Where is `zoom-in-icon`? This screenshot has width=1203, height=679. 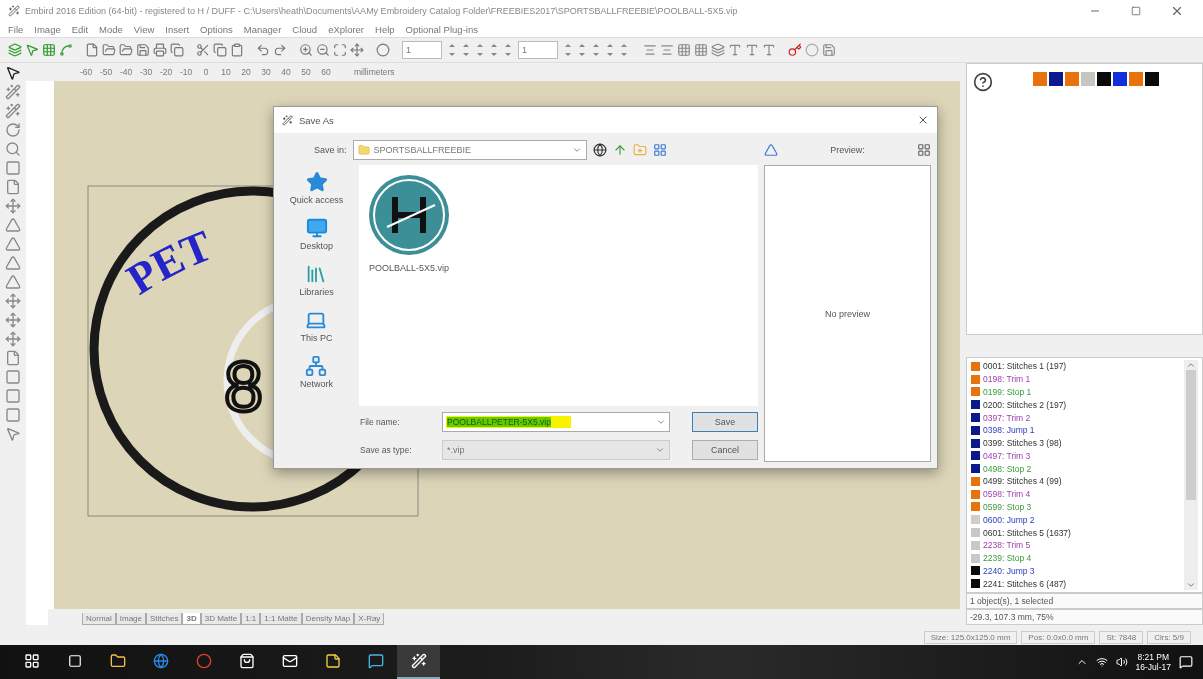
zoom-in-icon is located at coordinates (306, 50).